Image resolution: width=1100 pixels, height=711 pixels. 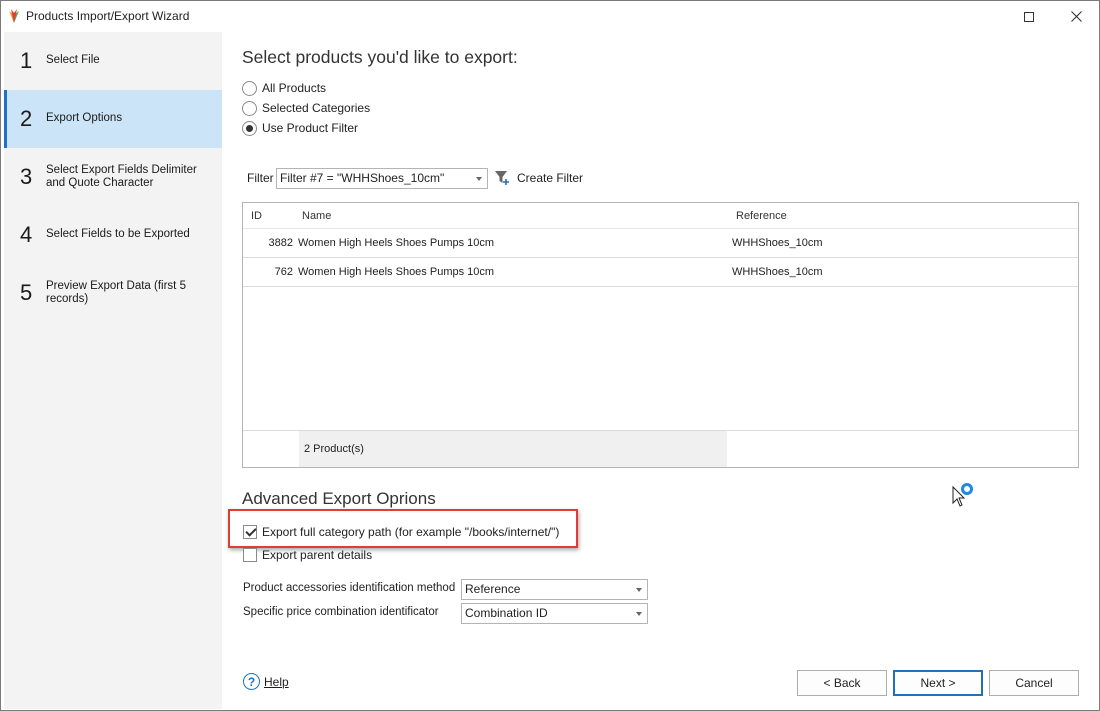 I want to click on maximize-button, so click(x=1029, y=16).